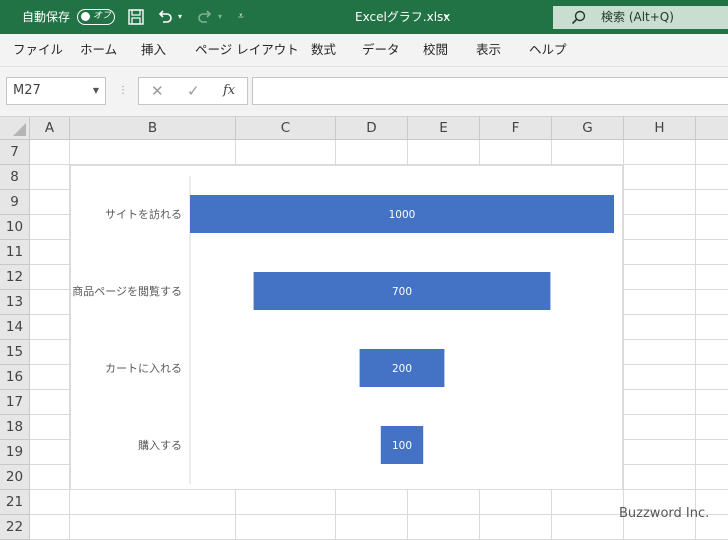 Image resolution: width=728 pixels, height=540 pixels. Describe the element at coordinates (15, 377) in the screenshot. I see `row-header-16: 16` at that location.